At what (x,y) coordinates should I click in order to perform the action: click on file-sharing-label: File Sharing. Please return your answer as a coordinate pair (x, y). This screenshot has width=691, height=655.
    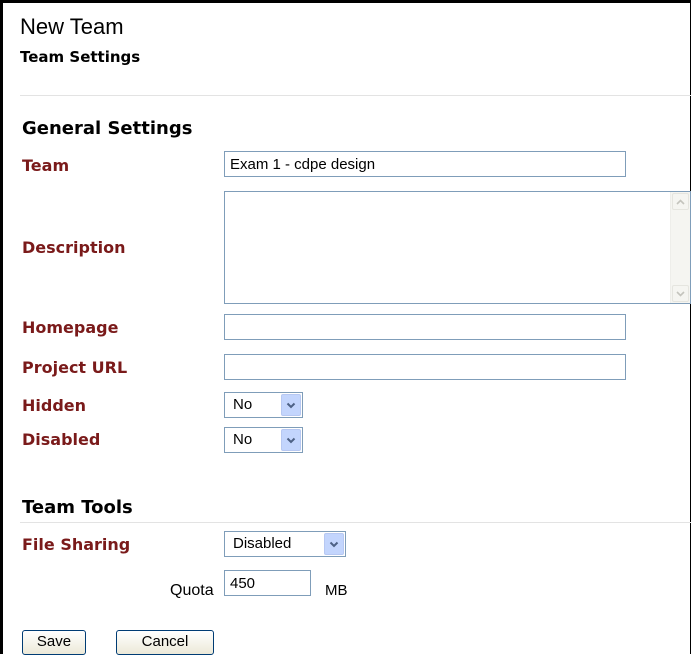
    Looking at the image, I should click on (76, 544).